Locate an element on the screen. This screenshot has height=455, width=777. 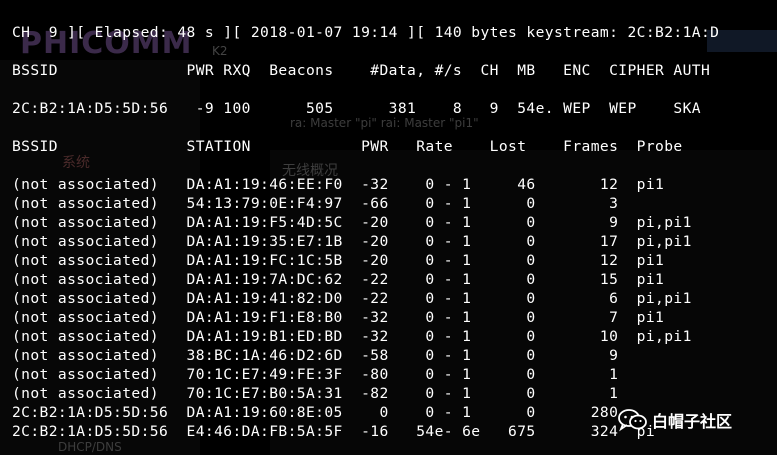
watermark: 白帽子社区 is located at coordinates (675, 420).